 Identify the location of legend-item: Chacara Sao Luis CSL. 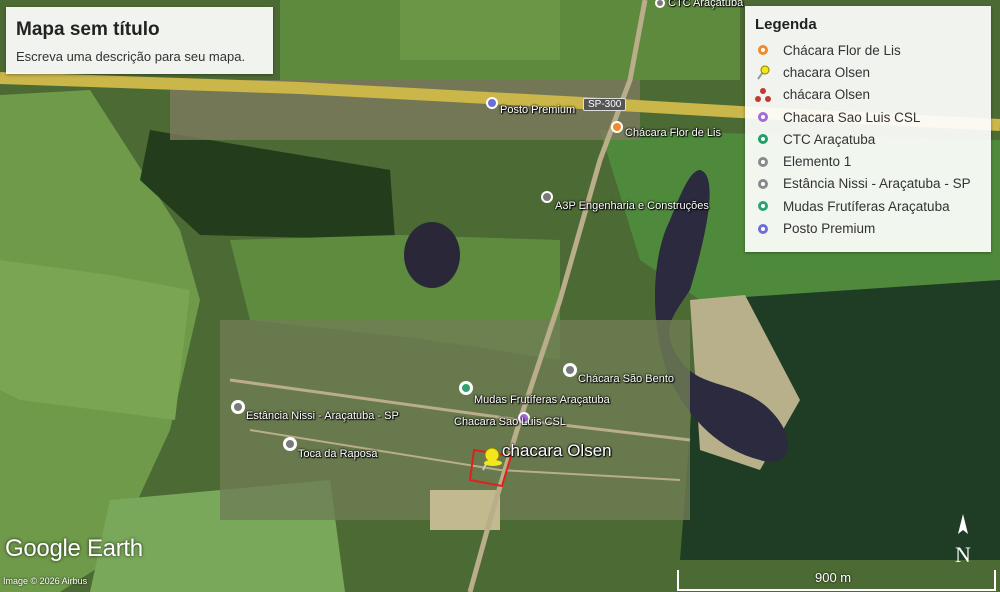
(863, 117).